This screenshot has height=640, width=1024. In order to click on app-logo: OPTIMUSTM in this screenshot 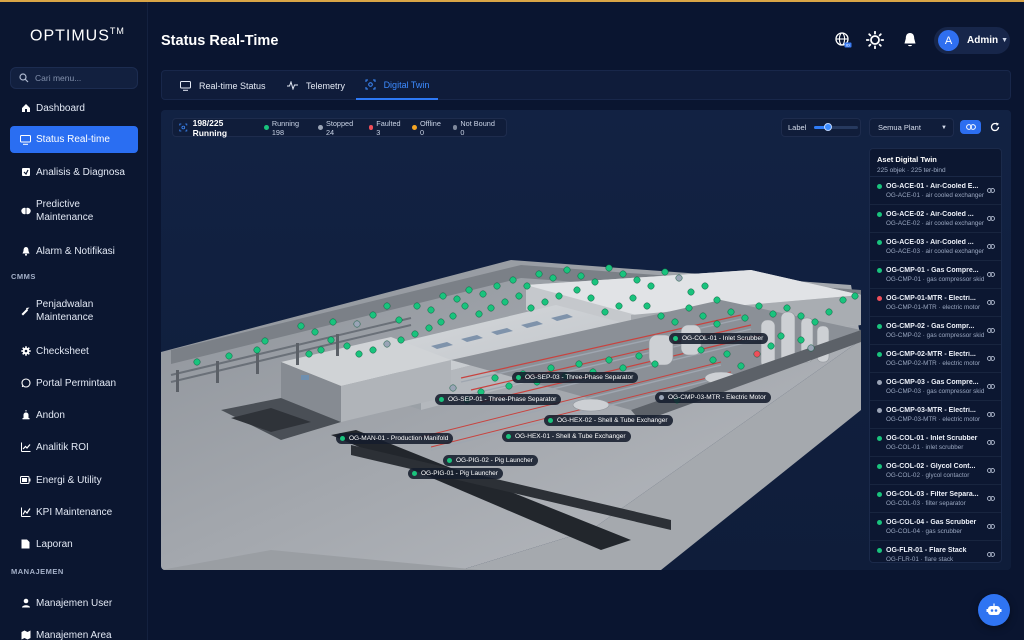, I will do `click(77, 35)`.